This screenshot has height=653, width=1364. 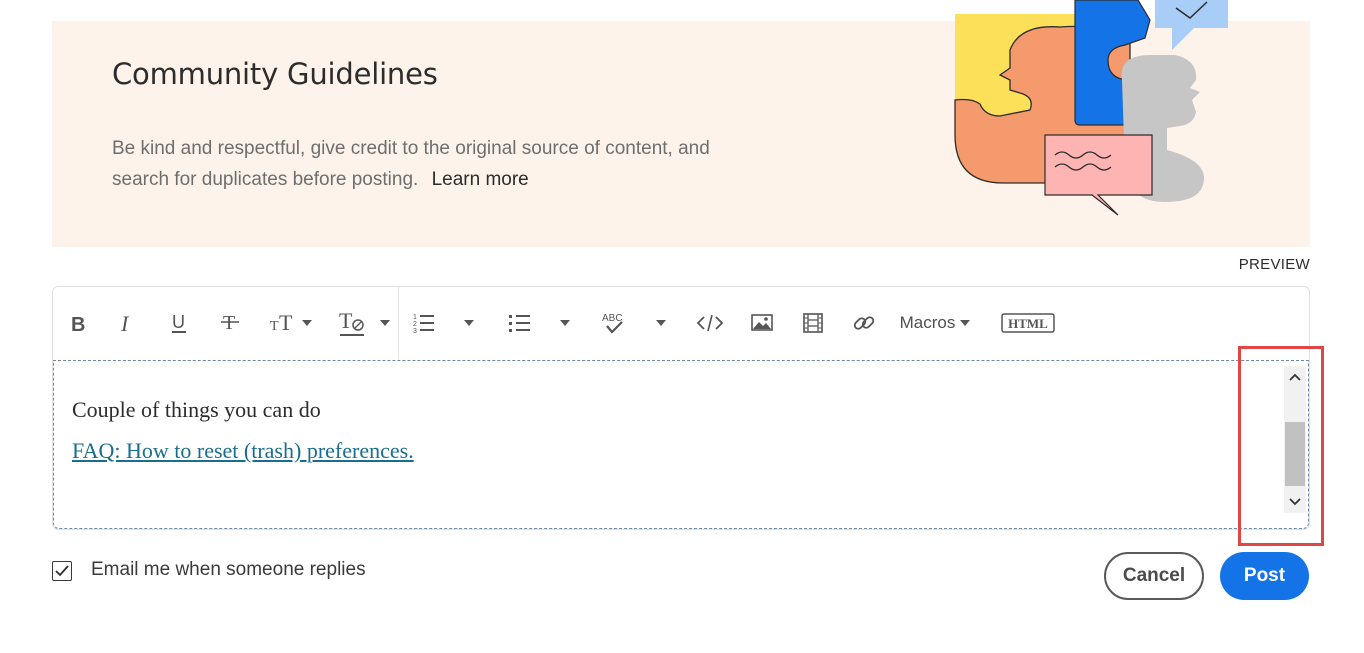 I want to click on scroll-down-button, so click(x=1295, y=502).